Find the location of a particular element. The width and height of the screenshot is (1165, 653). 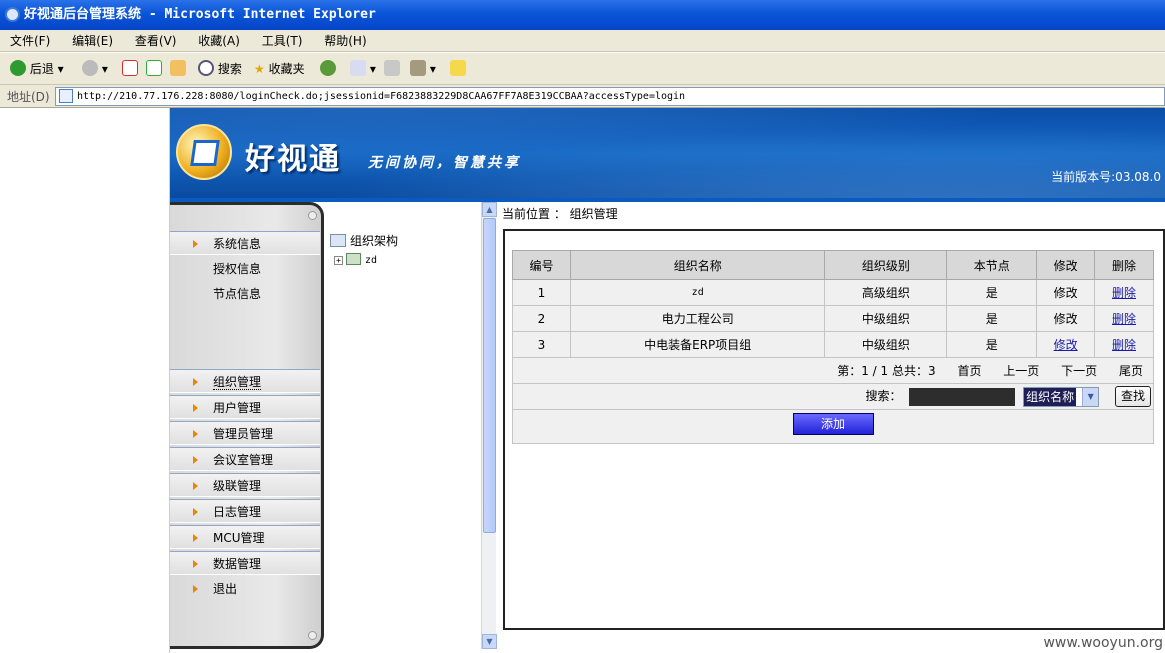

menu-edit: 编辑(E) is located at coordinates (92, 41).